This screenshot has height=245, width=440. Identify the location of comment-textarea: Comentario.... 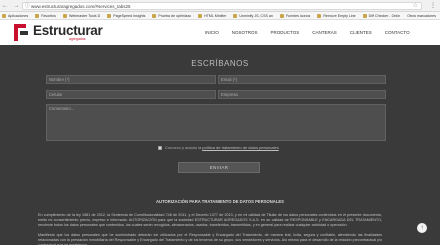
(216, 122).